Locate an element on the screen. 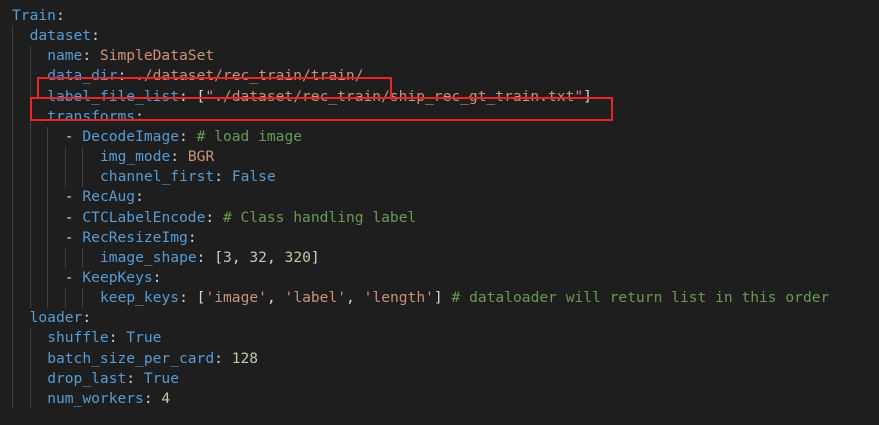  code-token: shuffle is located at coordinates (78, 338).